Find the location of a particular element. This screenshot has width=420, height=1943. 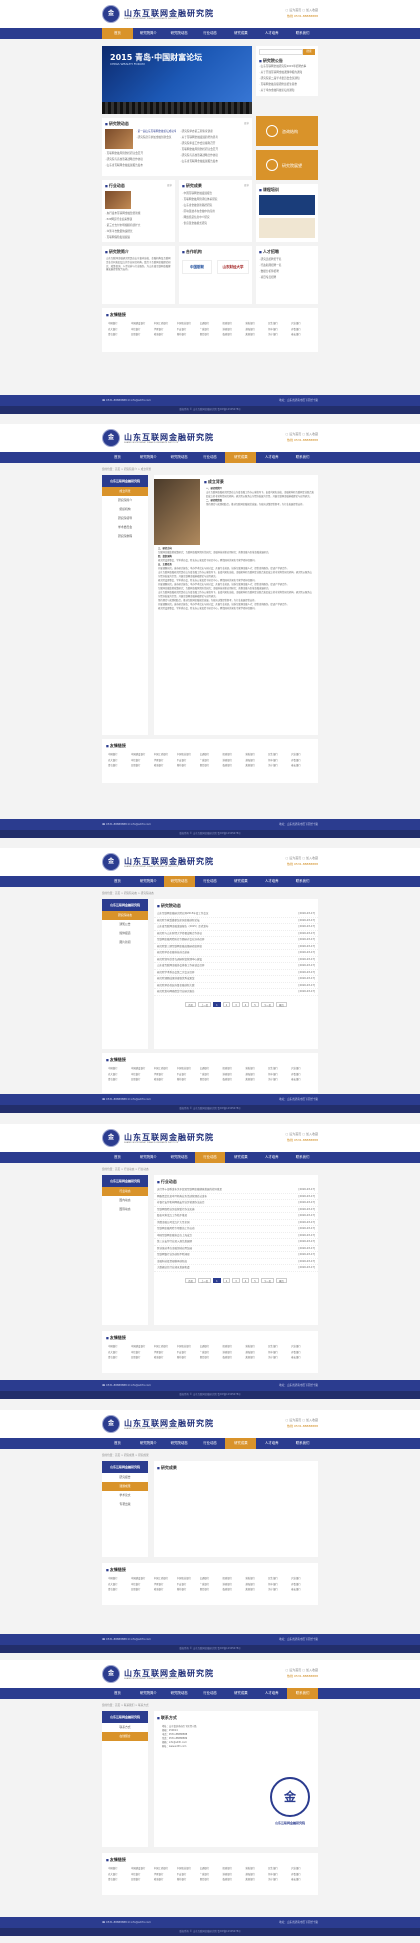

tile-consult: 咨询结构 is located at coordinates (287, 131).